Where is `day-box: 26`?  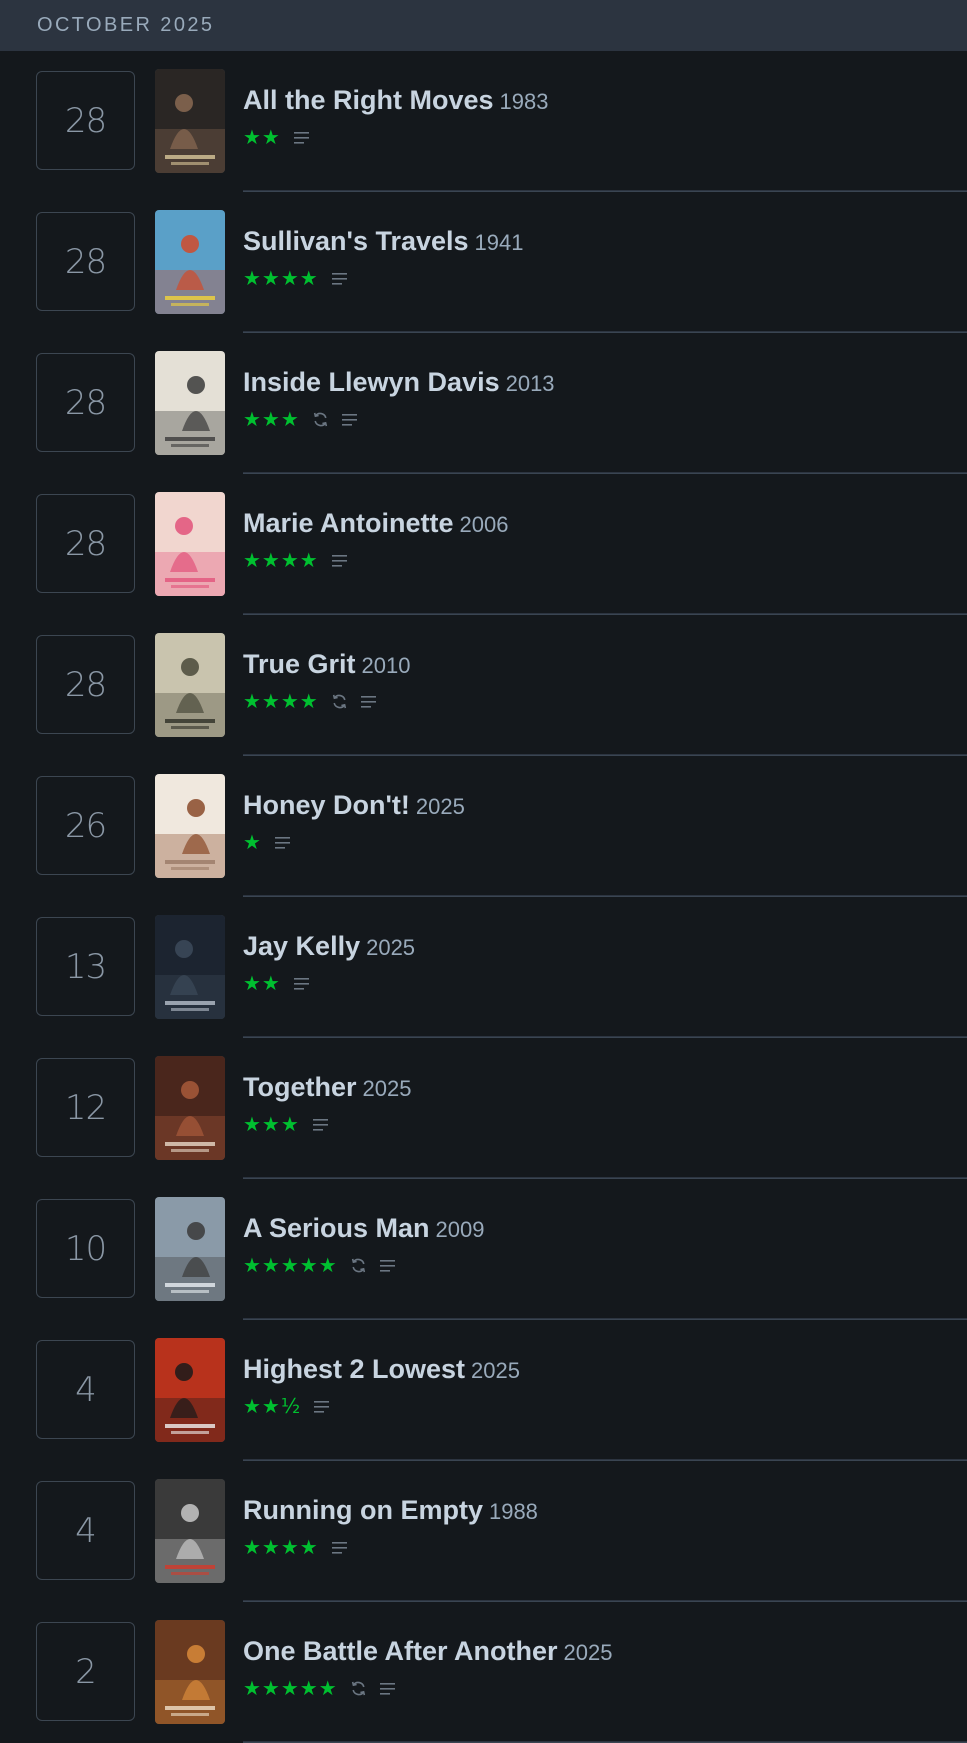
day-box: 26 is located at coordinates (85, 825).